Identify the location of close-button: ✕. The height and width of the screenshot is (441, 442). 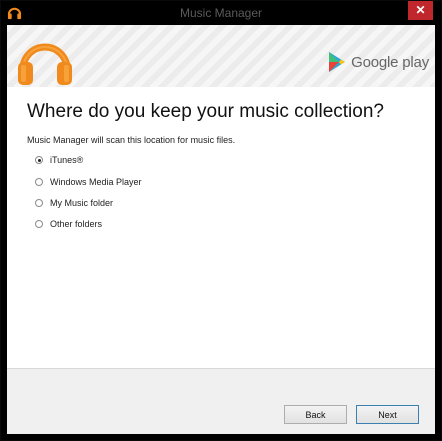
(420, 10).